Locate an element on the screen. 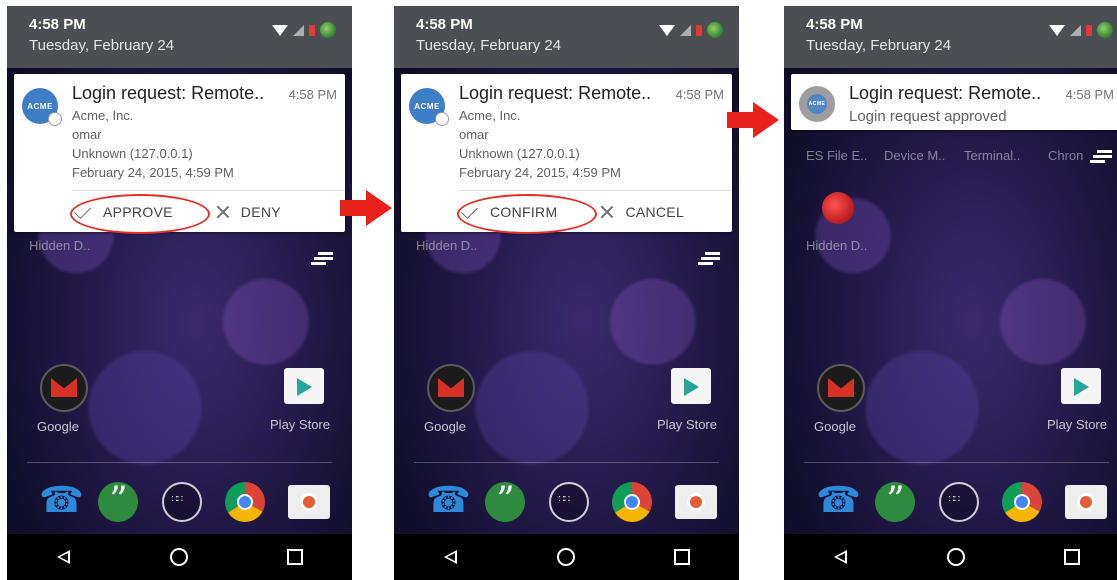  deny-label: DENY is located at coordinates (260, 212).